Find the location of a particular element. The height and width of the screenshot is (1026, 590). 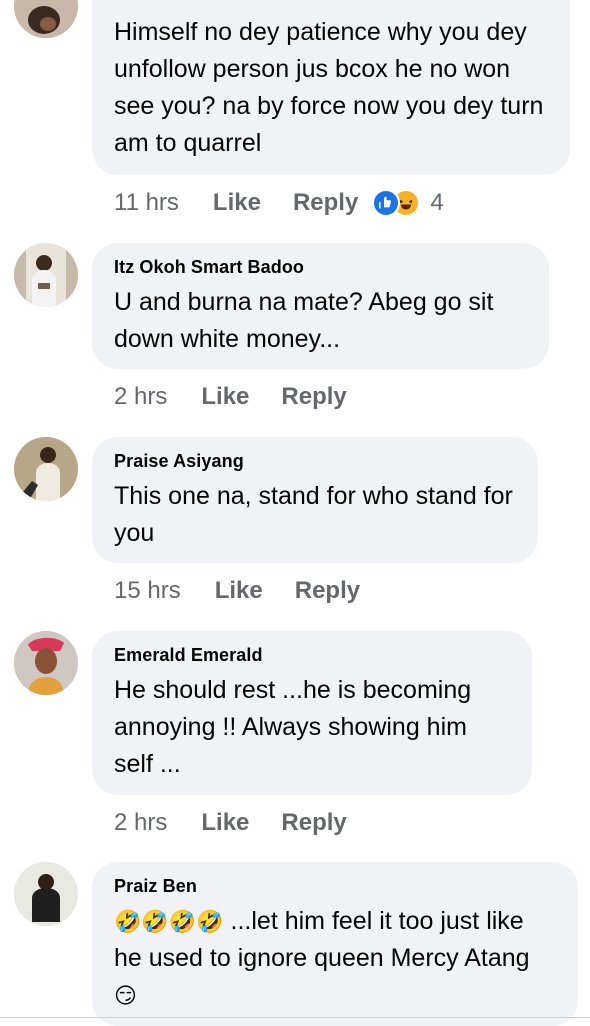

rolling-laughing-emoji-icon: 🤣🤣🤣🤣 is located at coordinates (169, 921).